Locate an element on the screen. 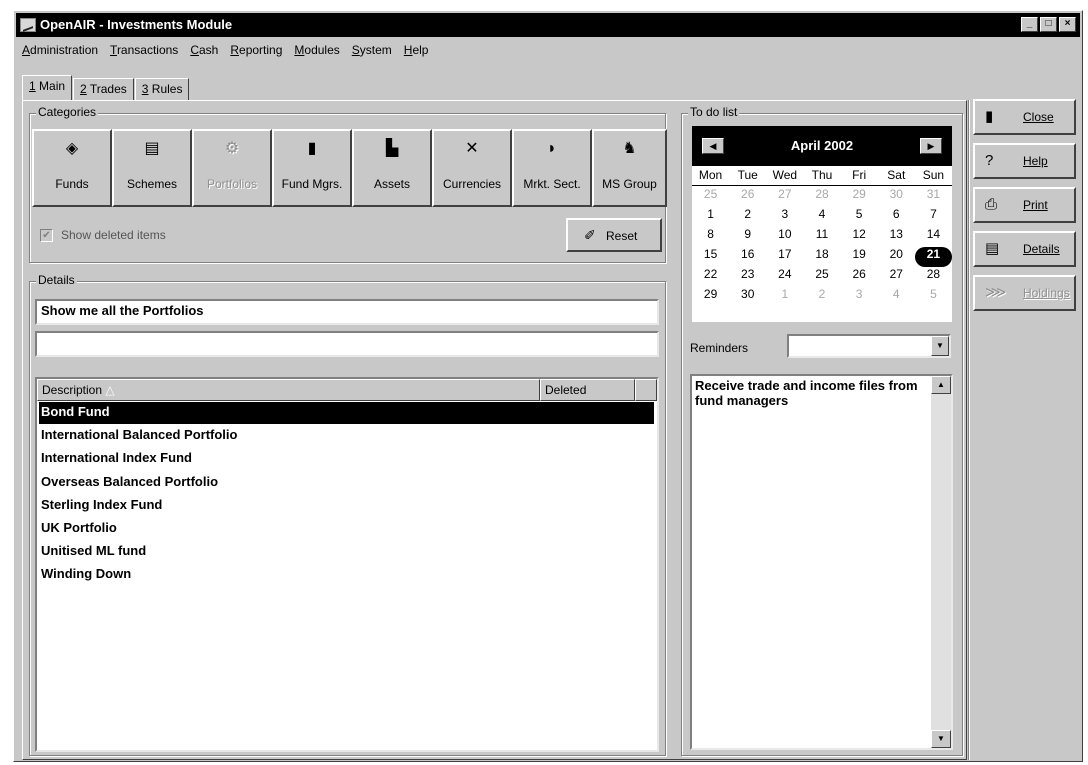 The height and width of the screenshot is (765, 1088). ms-group-icon: ♞ is located at coordinates (629, 148).